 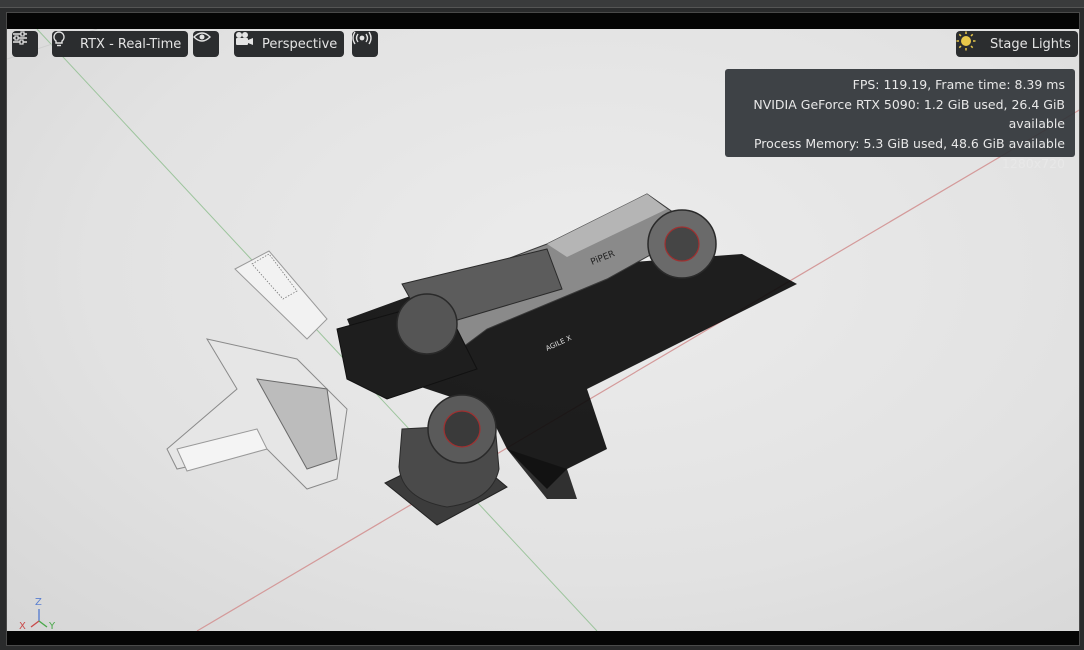 I want to click on stage-lights-label: Stage Lights, so click(x=1030, y=44).